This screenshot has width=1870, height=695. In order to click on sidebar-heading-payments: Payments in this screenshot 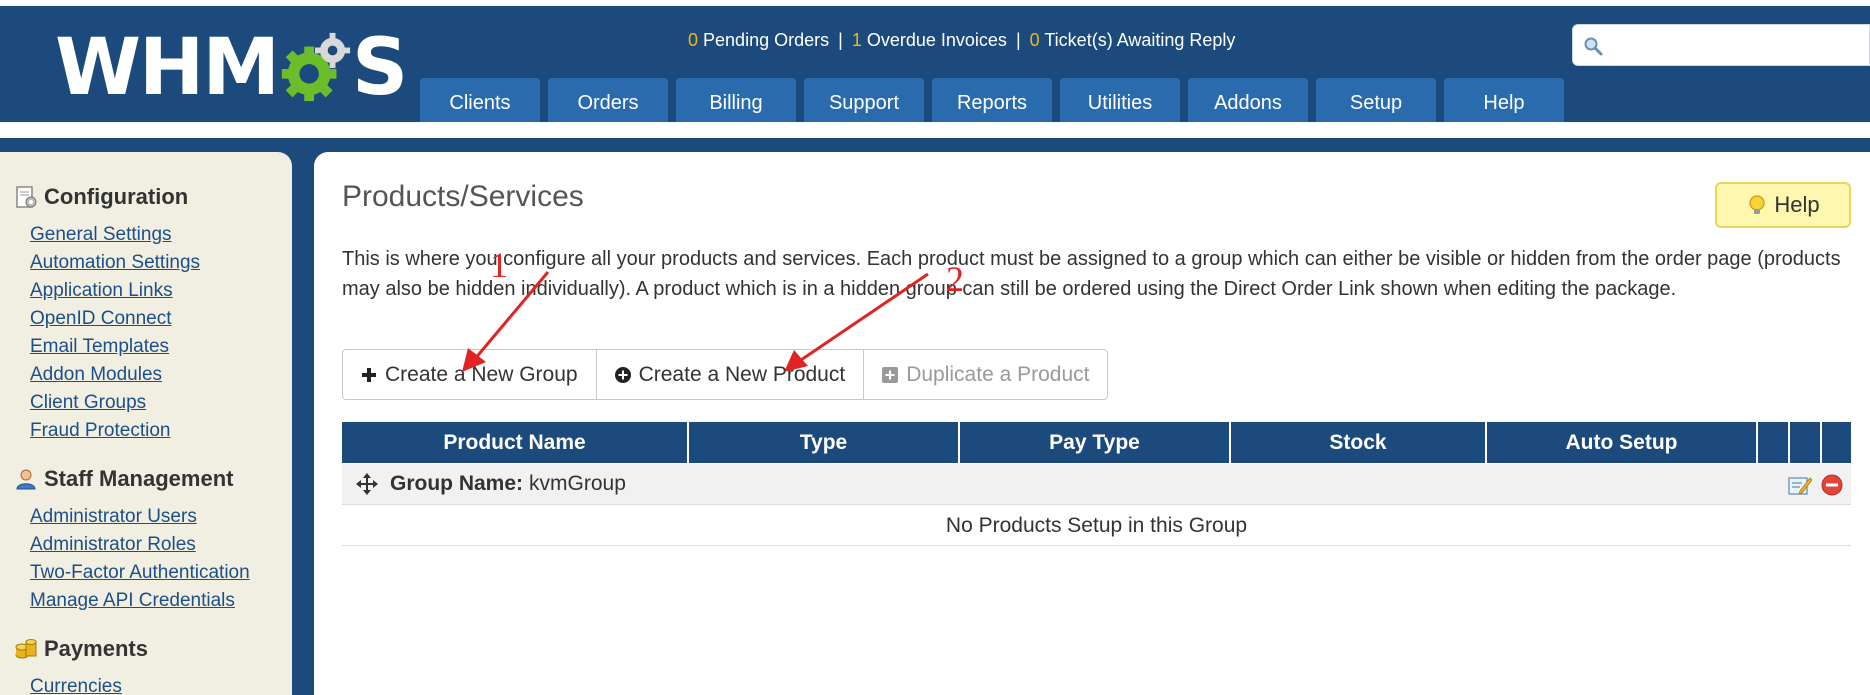, I will do `click(81, 649)`.